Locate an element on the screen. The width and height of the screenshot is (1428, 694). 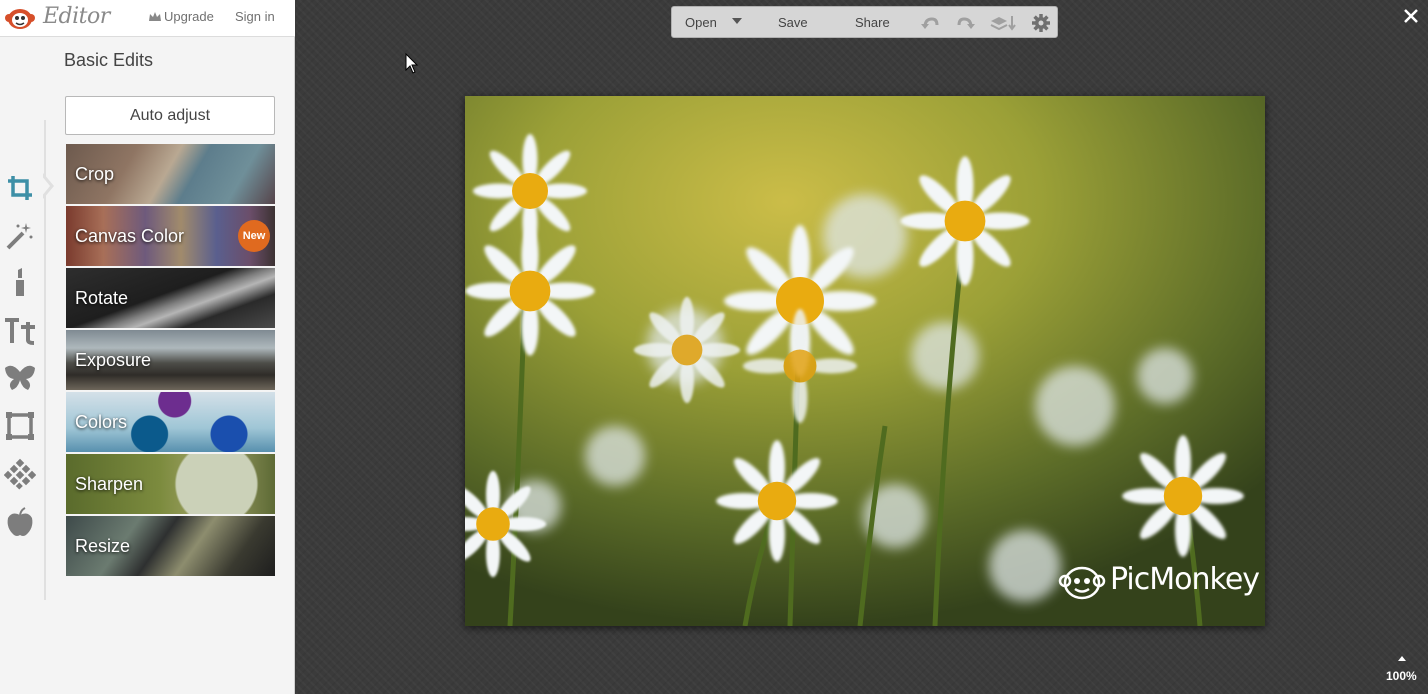
lipstick-icon is located at coordinates (20, 282).